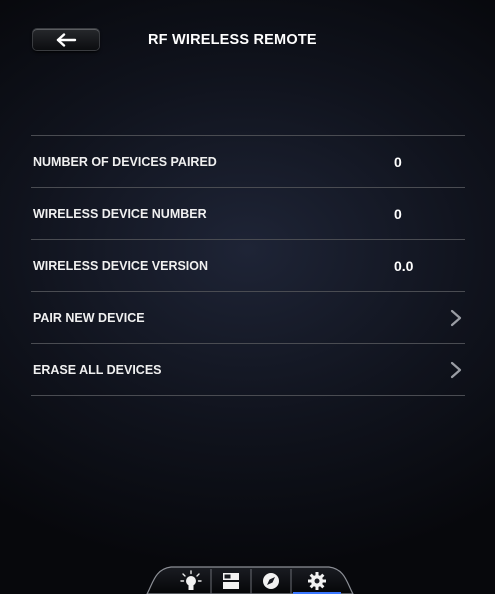  Describe the element at coordinates (97, 370) in the screenshot. I see `row-label: ERASE ALL DEVICES` at that location.